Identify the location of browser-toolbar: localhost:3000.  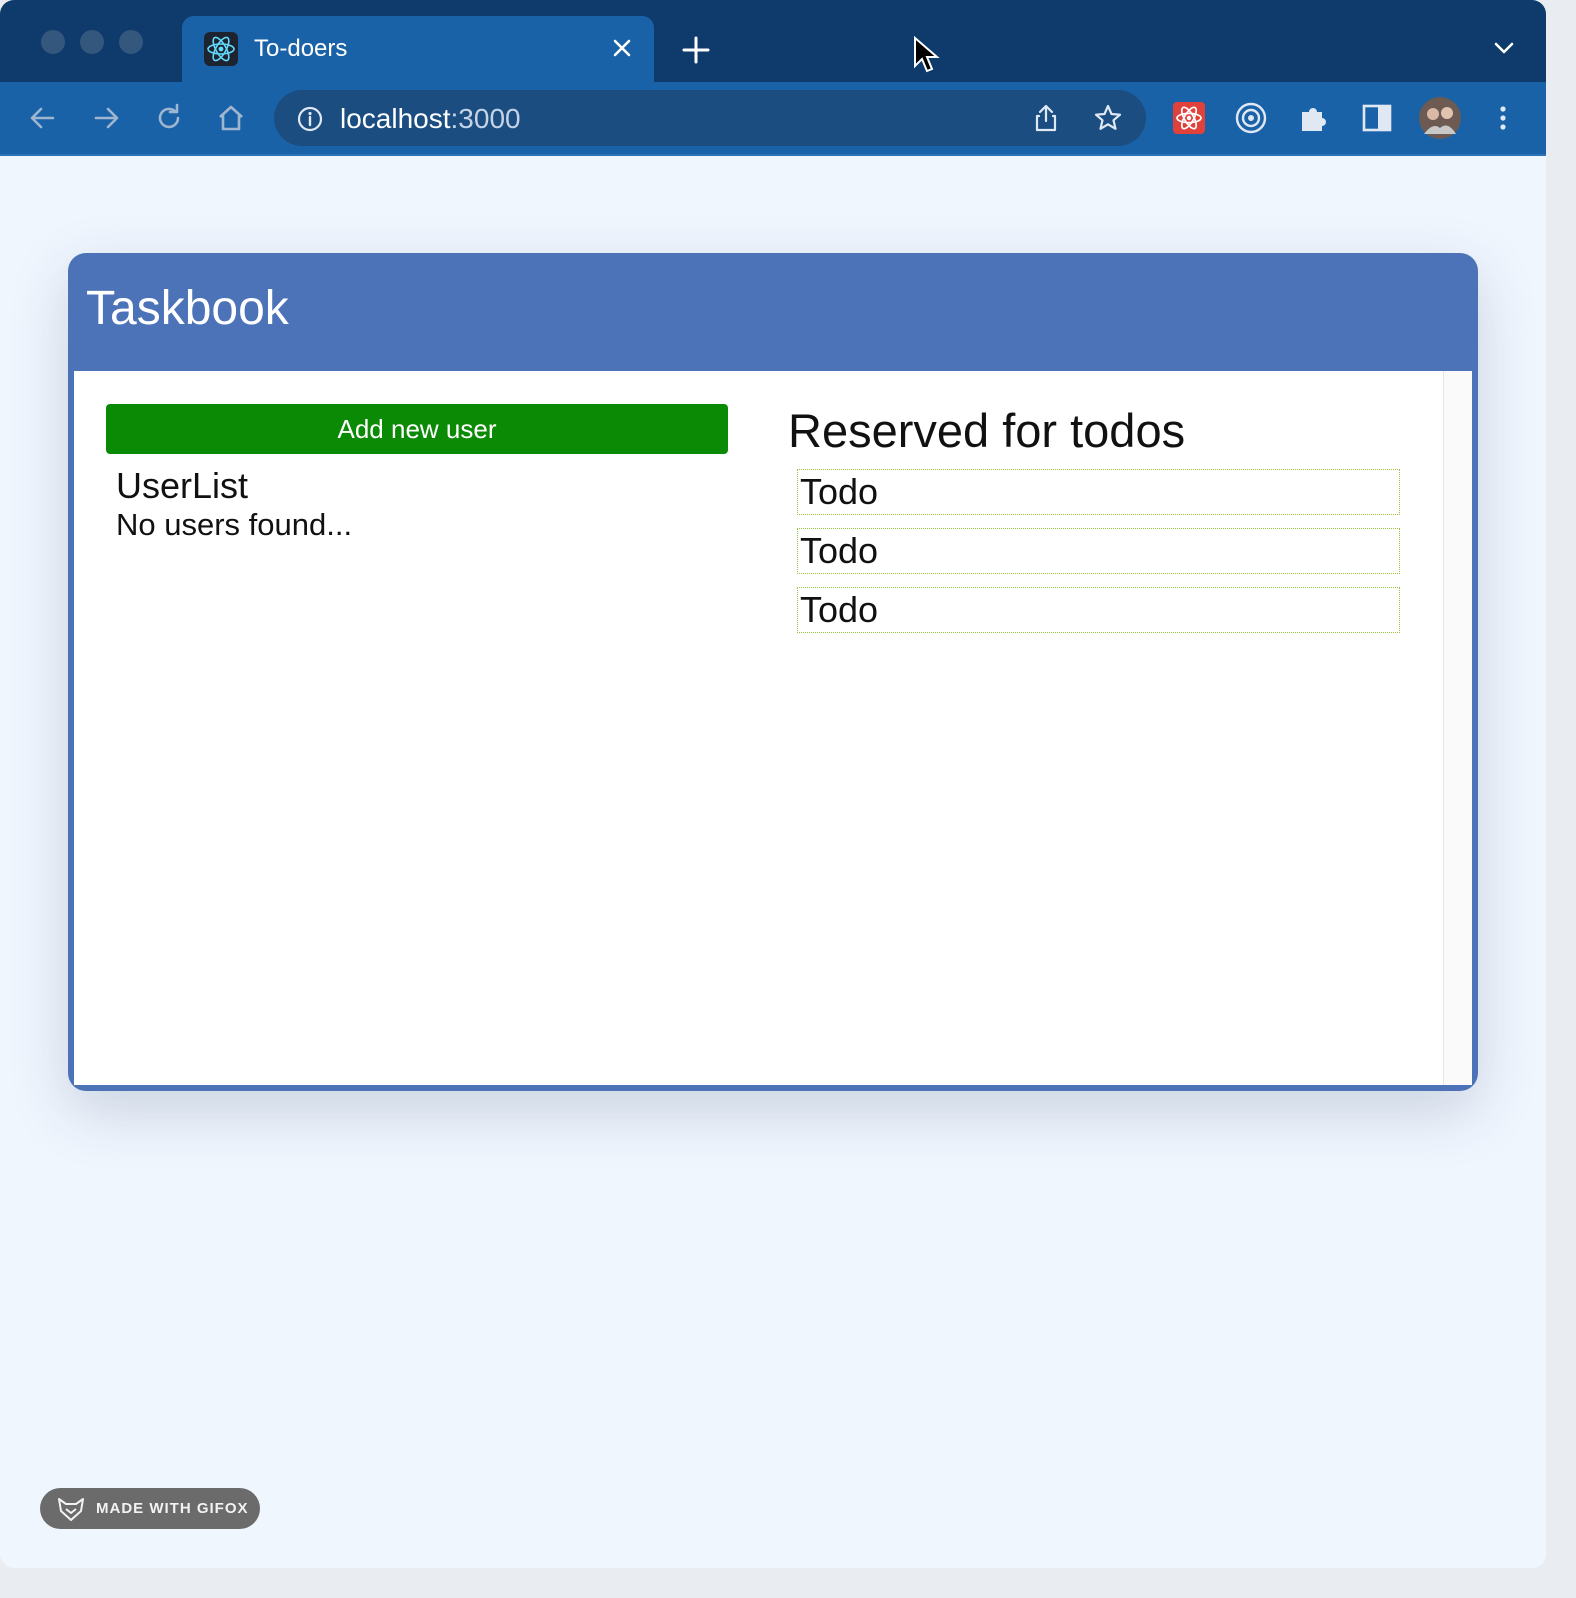
(773, 119).